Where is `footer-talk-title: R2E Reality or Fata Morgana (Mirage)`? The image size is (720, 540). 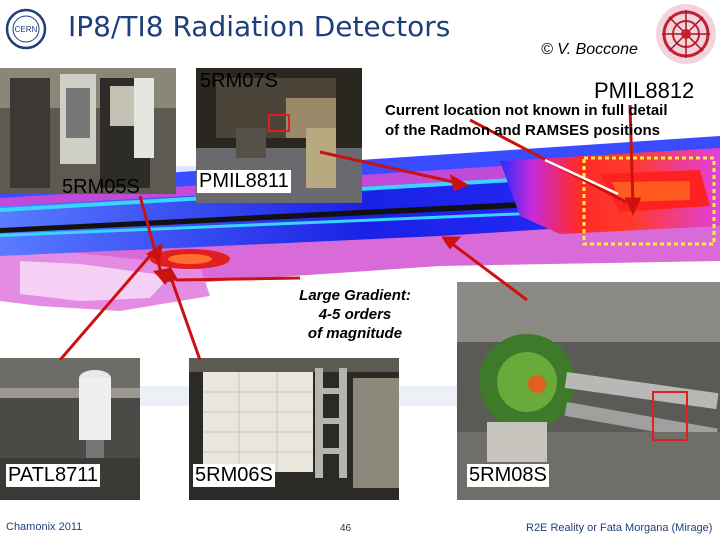 footer-talk-title: R2E Reality or Fata Morgana (Mirage) is located at coordinates (619, 528).